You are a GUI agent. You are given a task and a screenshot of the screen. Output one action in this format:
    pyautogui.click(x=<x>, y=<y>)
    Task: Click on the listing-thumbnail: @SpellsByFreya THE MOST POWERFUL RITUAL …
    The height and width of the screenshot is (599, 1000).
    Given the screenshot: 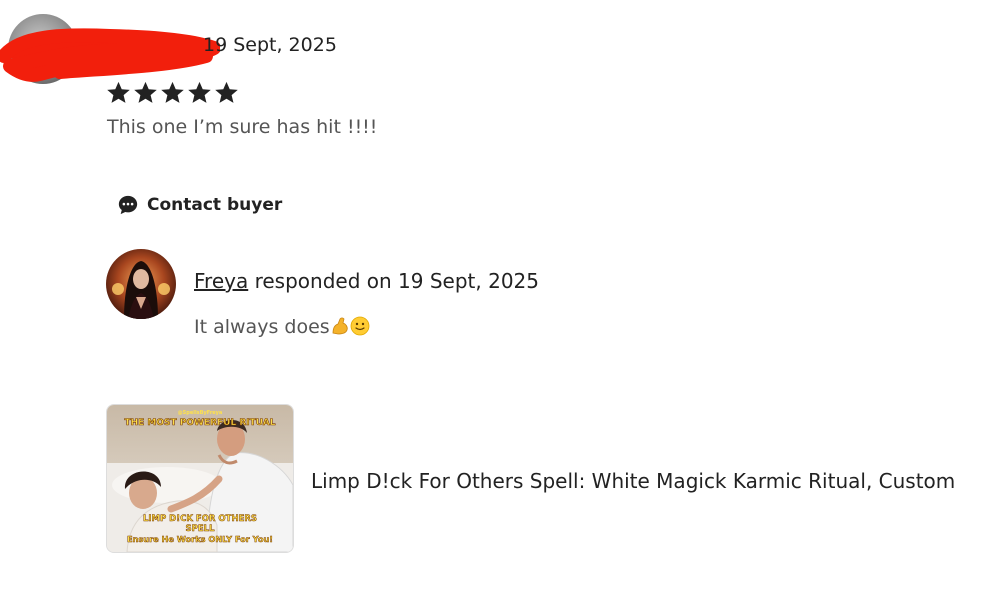 What is the action you would take?
    pyautogui.click(x=200, y=478)
    